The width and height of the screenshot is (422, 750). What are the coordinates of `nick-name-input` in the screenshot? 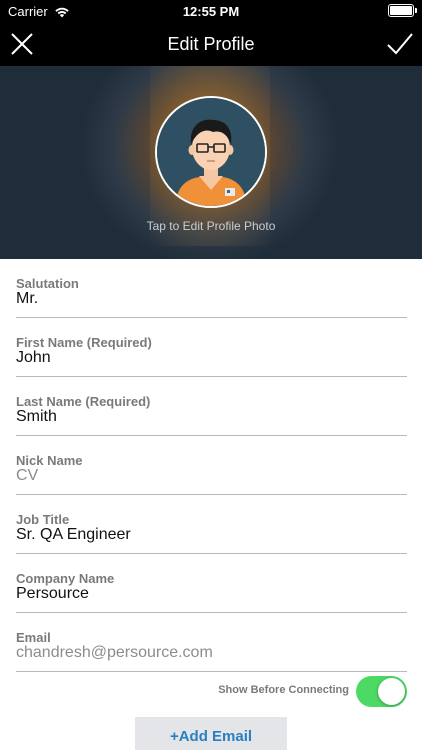 It's located at (211, 476).